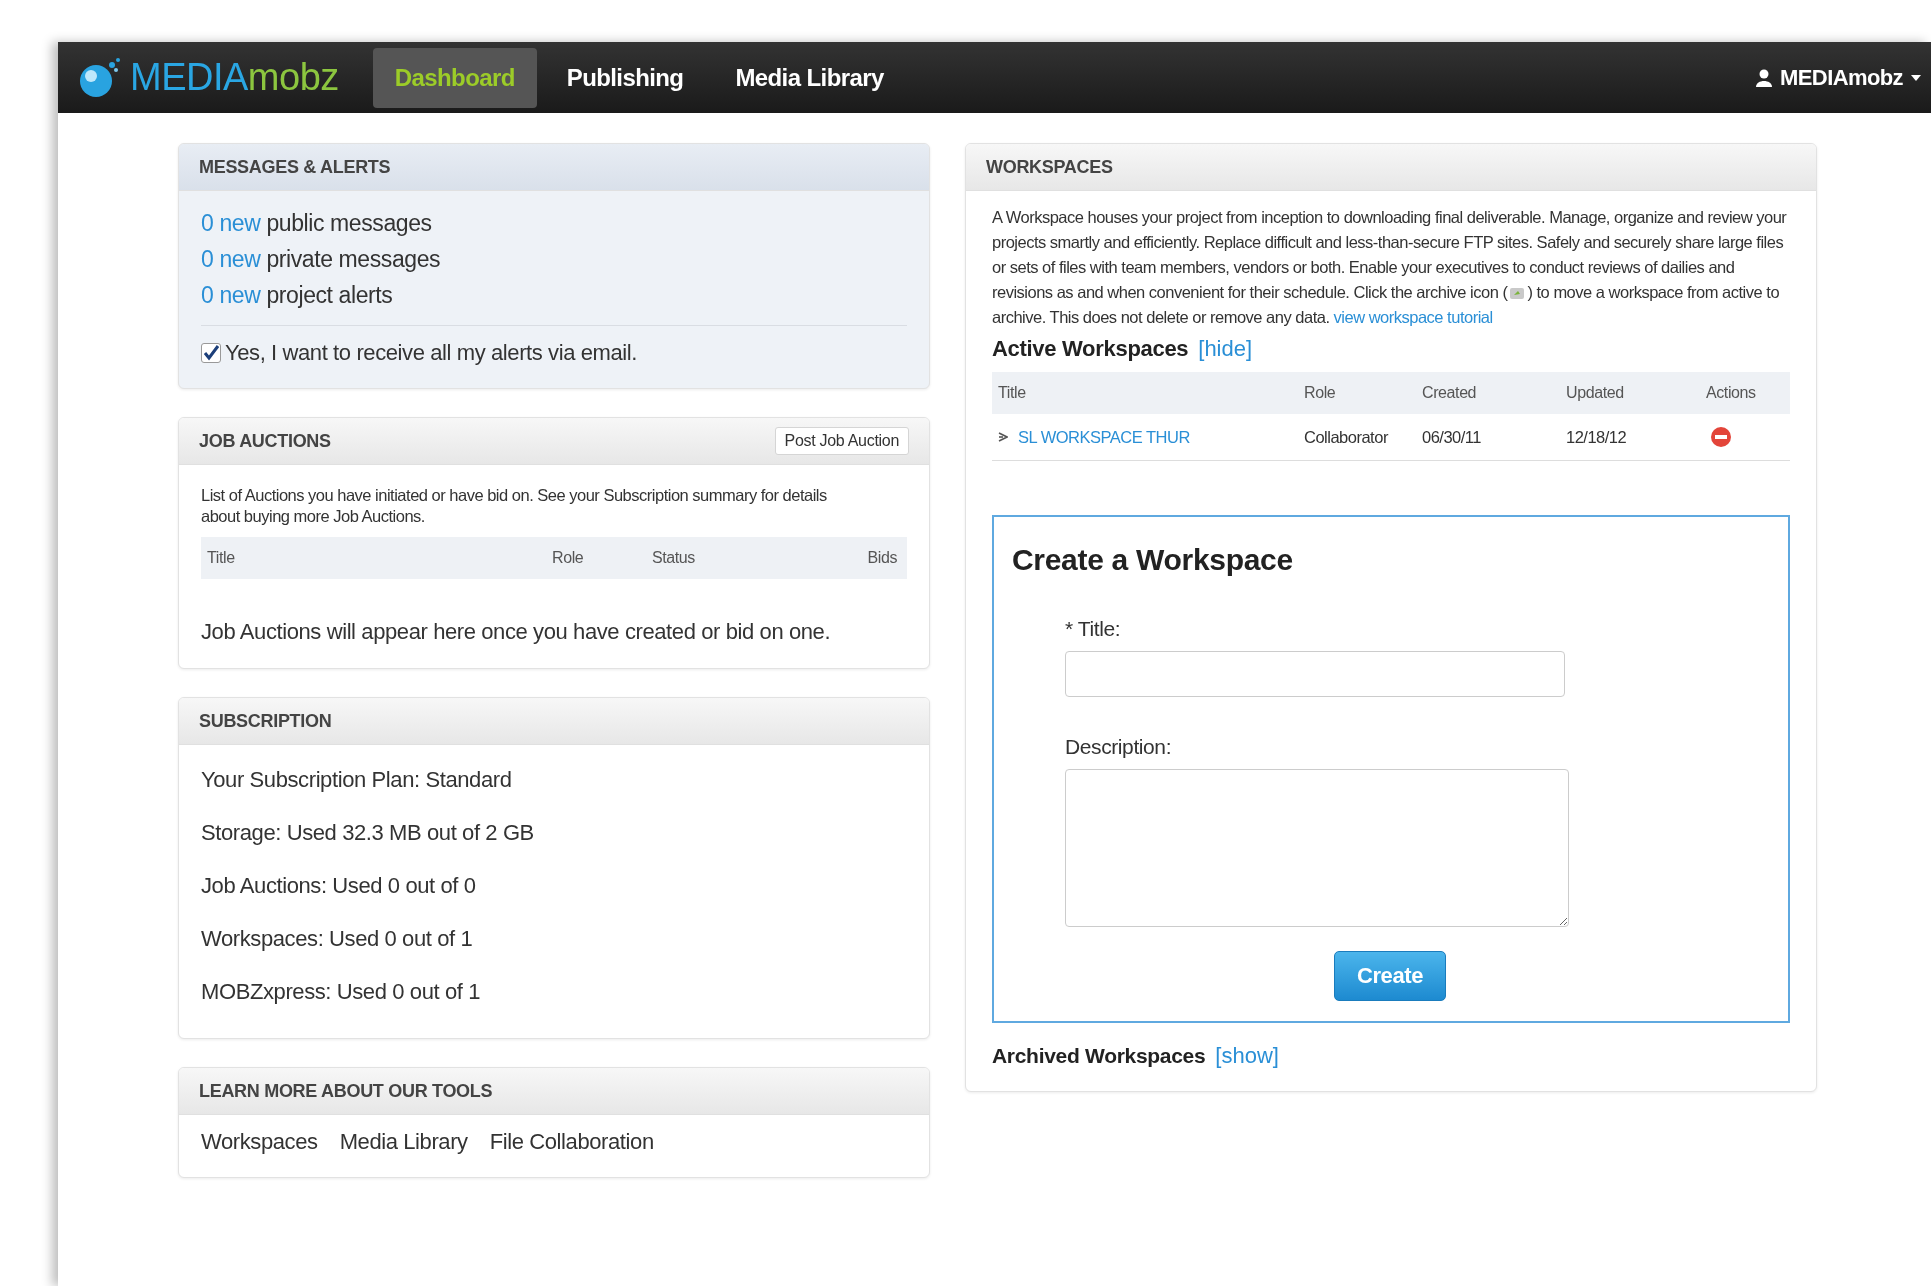 The image size is (1931, 1286). I want to click on field-label: * Title:, so click(1093, 629).